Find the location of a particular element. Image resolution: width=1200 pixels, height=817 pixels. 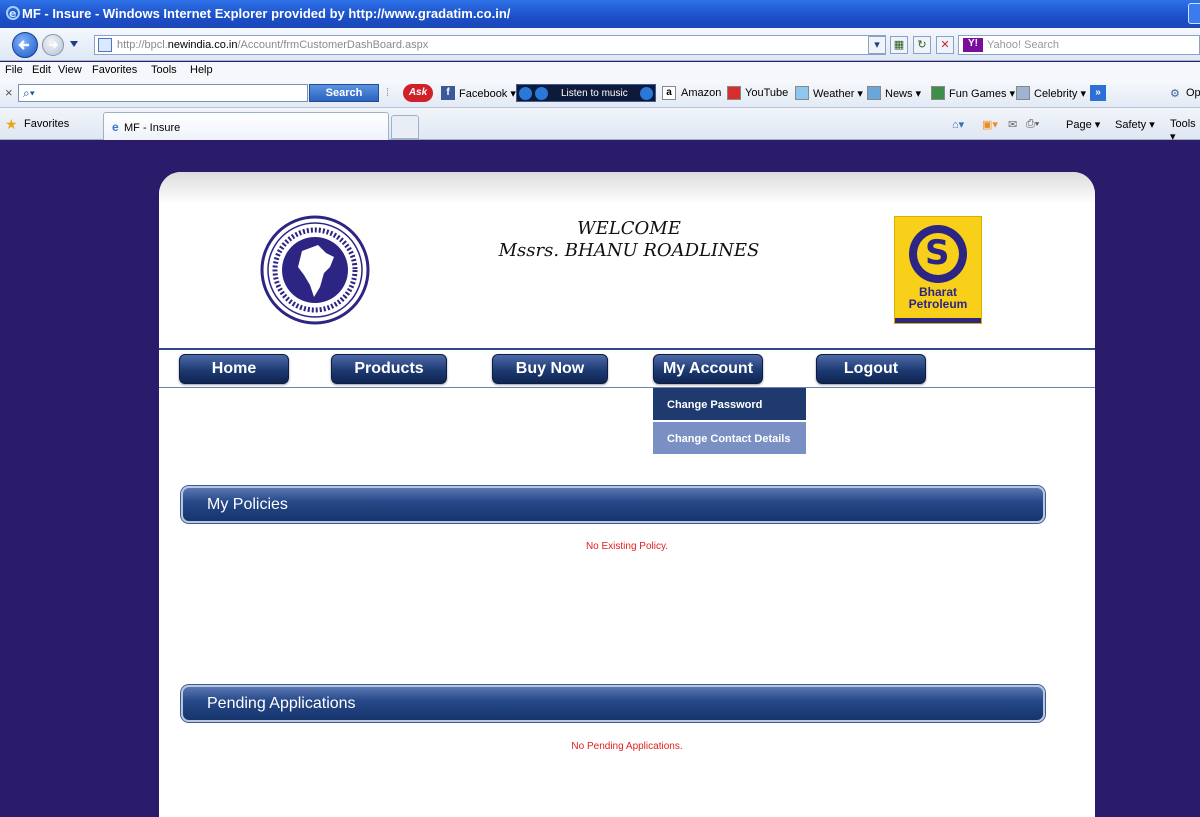

nav-logout-button: Logout is located at coordinates (871, 369).